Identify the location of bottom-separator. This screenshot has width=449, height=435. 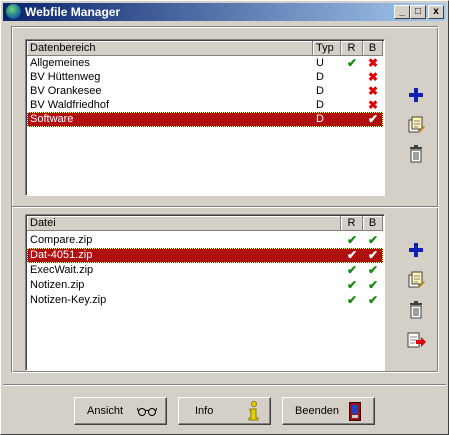
(224, 385).